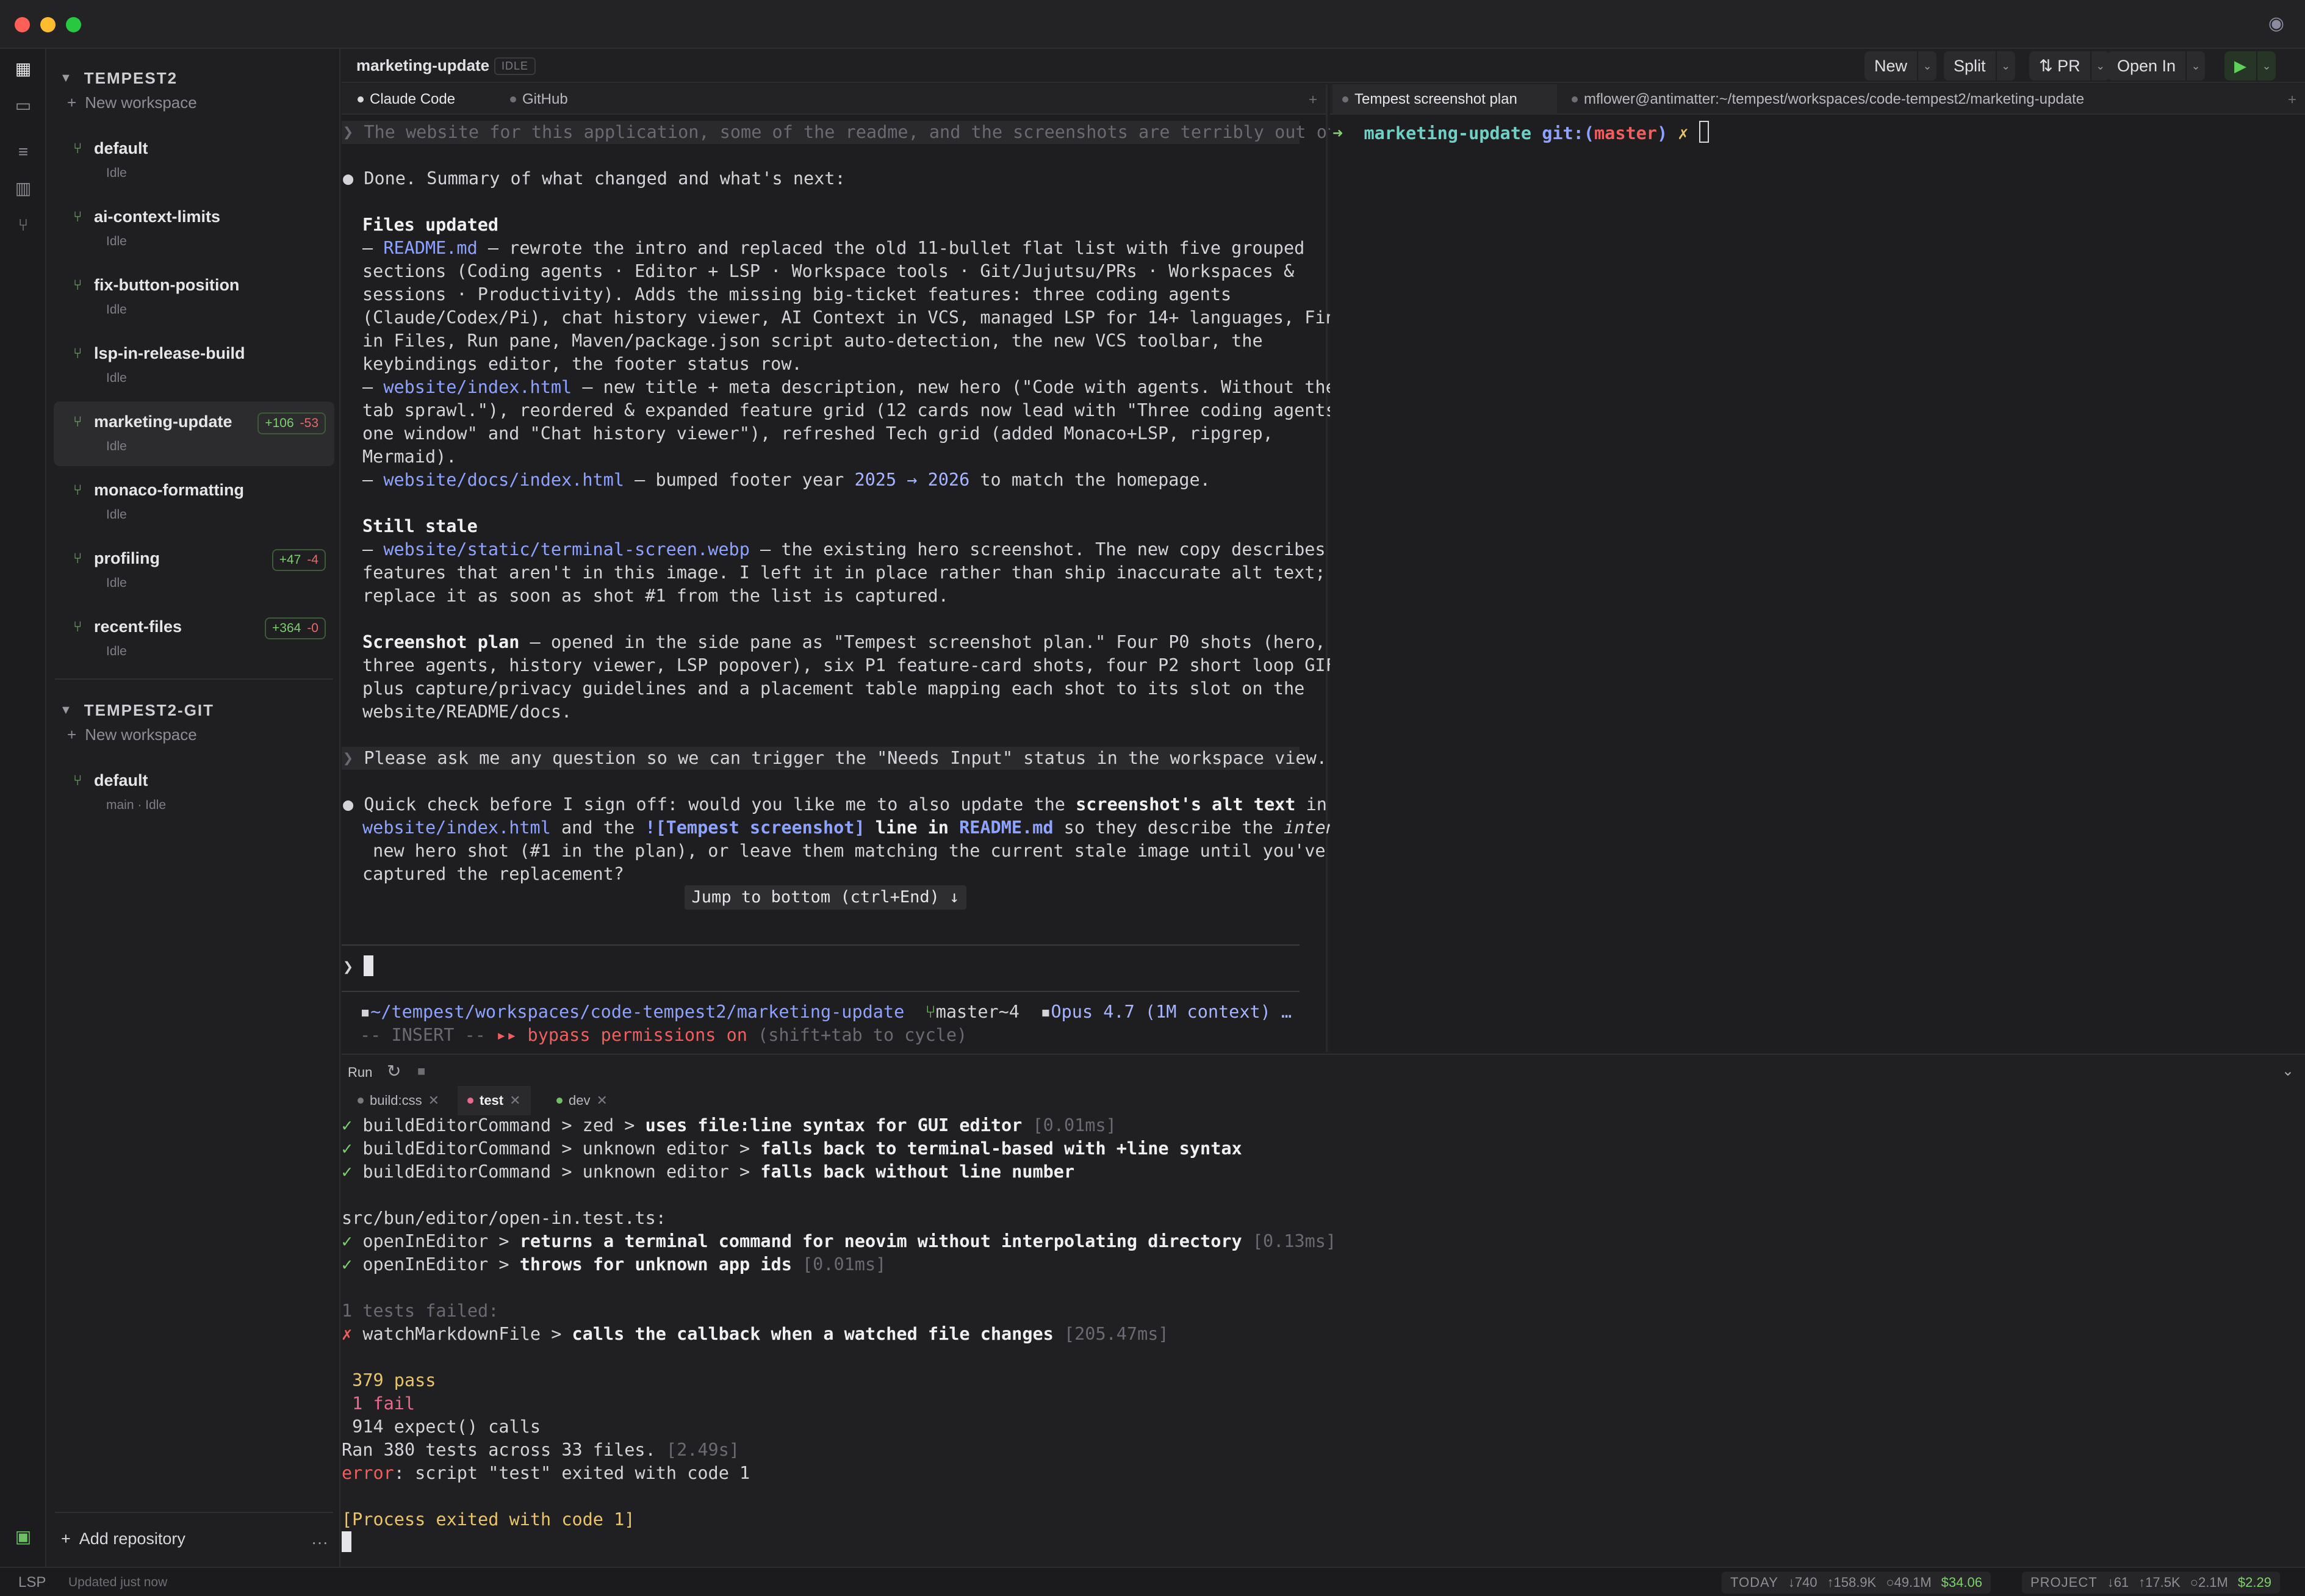 Image resolution: width=2305 pixels, height=1596 pixels. What do you see at coordinates (194, 502) in the screenshot?
I see `workspace-item: ⑂ monaco-formatting Idle` at bounding box center [194, 502].